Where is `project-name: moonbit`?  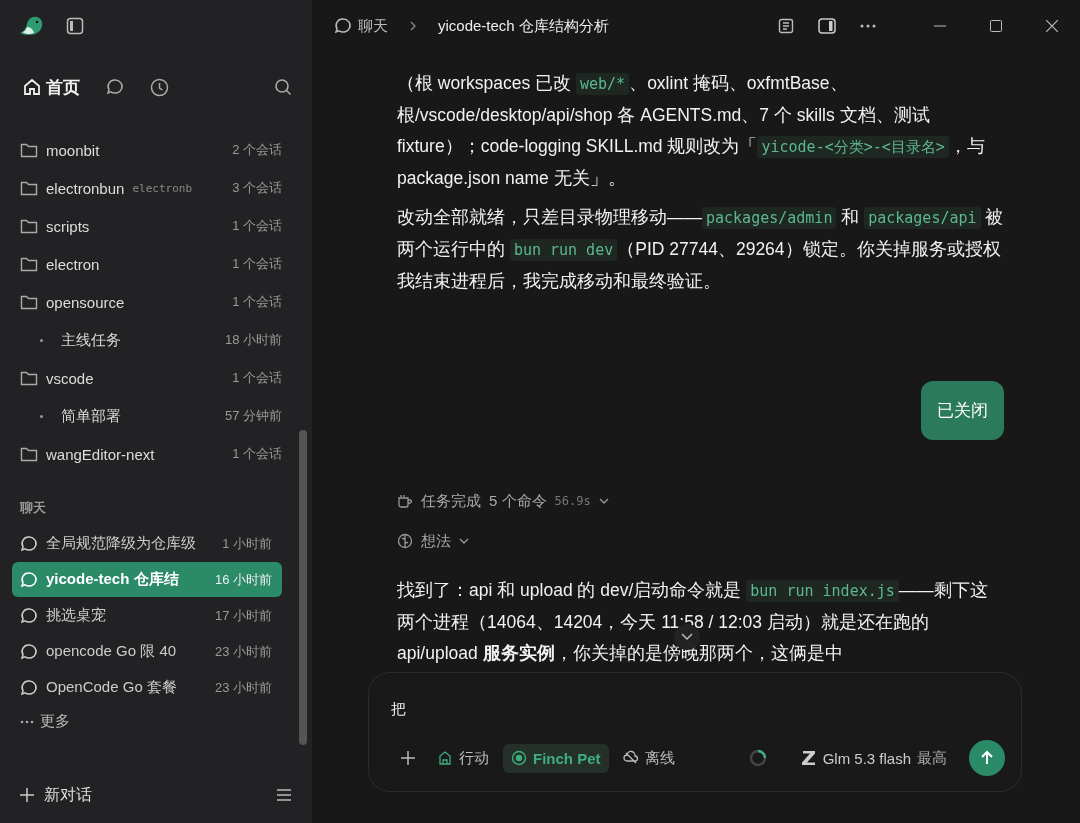 project-name: moonbit is located at coordinates (73, 150).